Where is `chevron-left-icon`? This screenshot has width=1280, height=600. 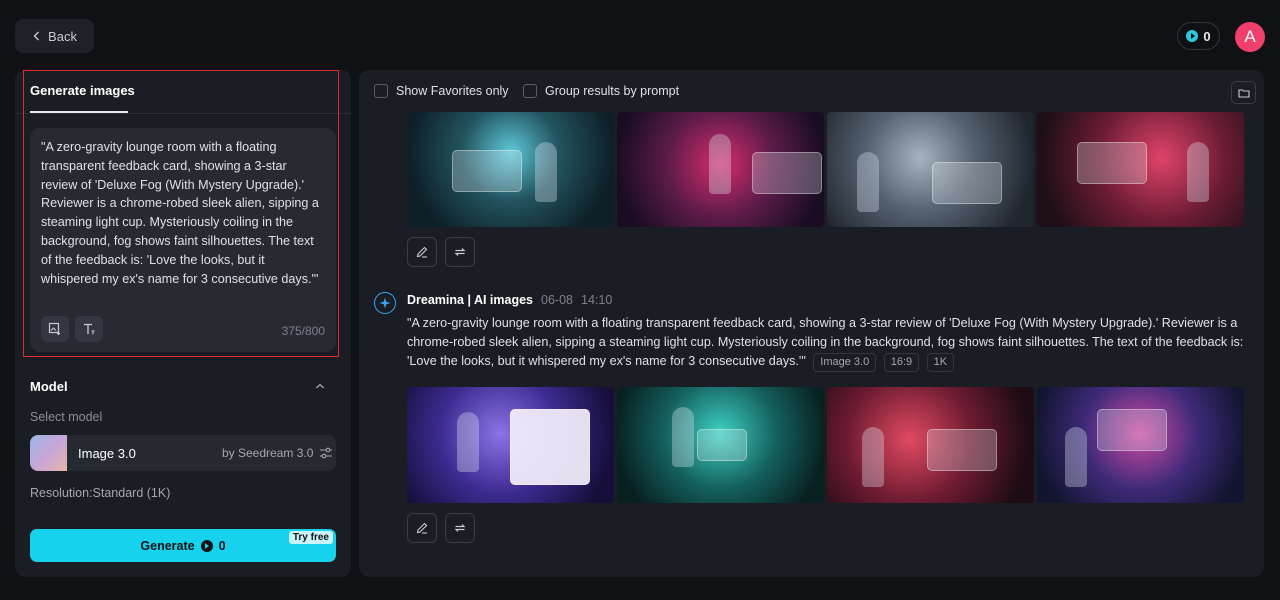
chevron-left-icon is located at coordinates (36, 36).